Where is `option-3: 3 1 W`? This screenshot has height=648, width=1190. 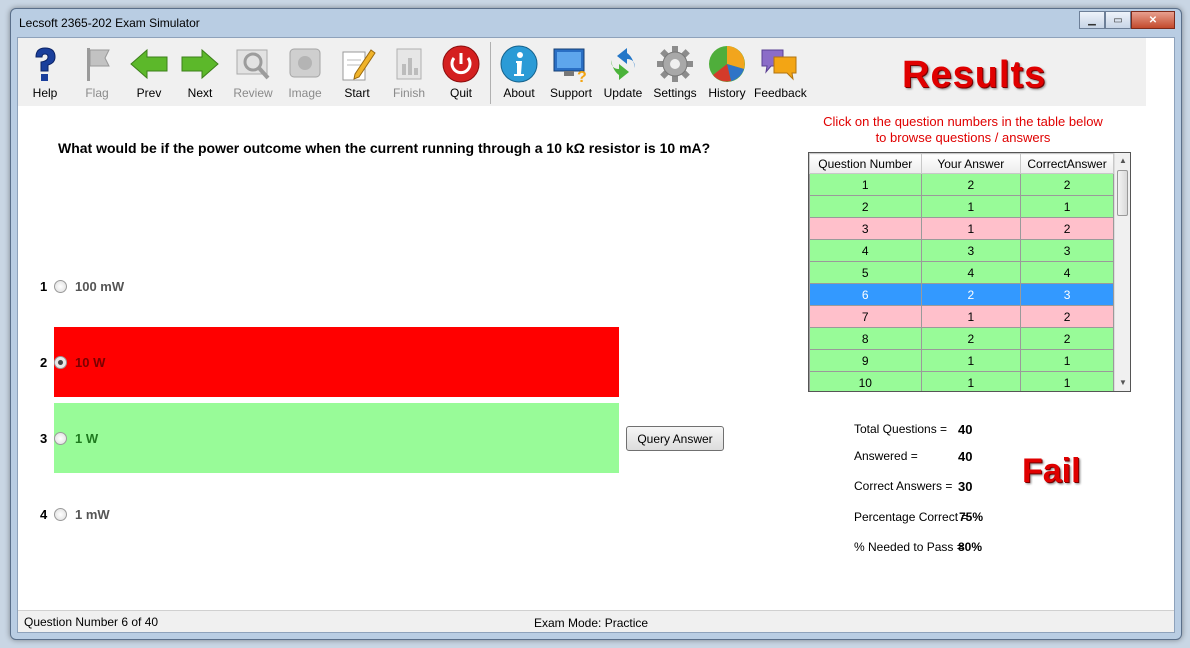 option-3: 3 1 W is located at coordinates (69, 438).